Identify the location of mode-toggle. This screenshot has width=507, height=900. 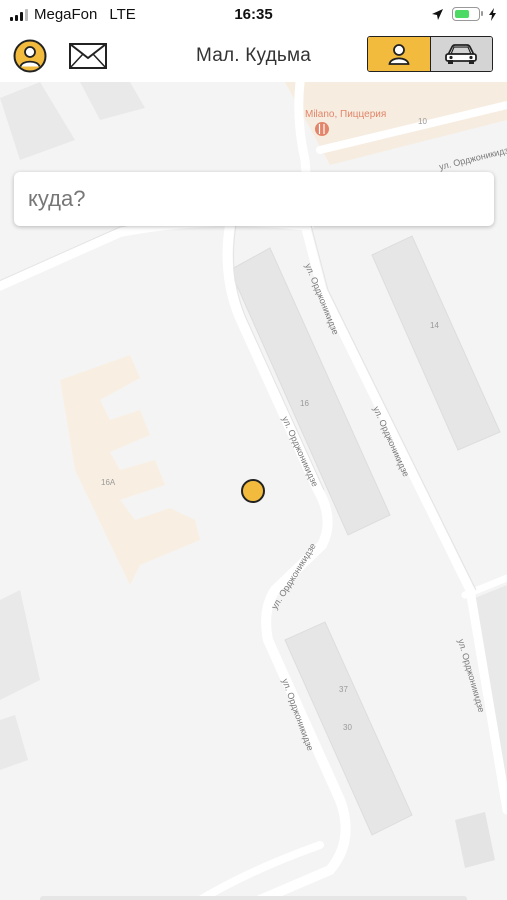
(430, 54).